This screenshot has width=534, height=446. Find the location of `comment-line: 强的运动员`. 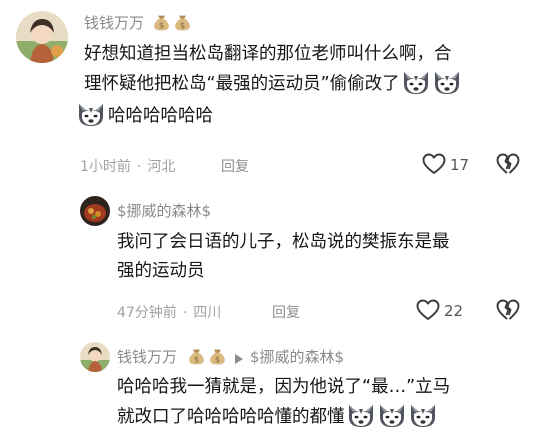

comment-line: 强的运动员 is located at coordinates (161, 271).